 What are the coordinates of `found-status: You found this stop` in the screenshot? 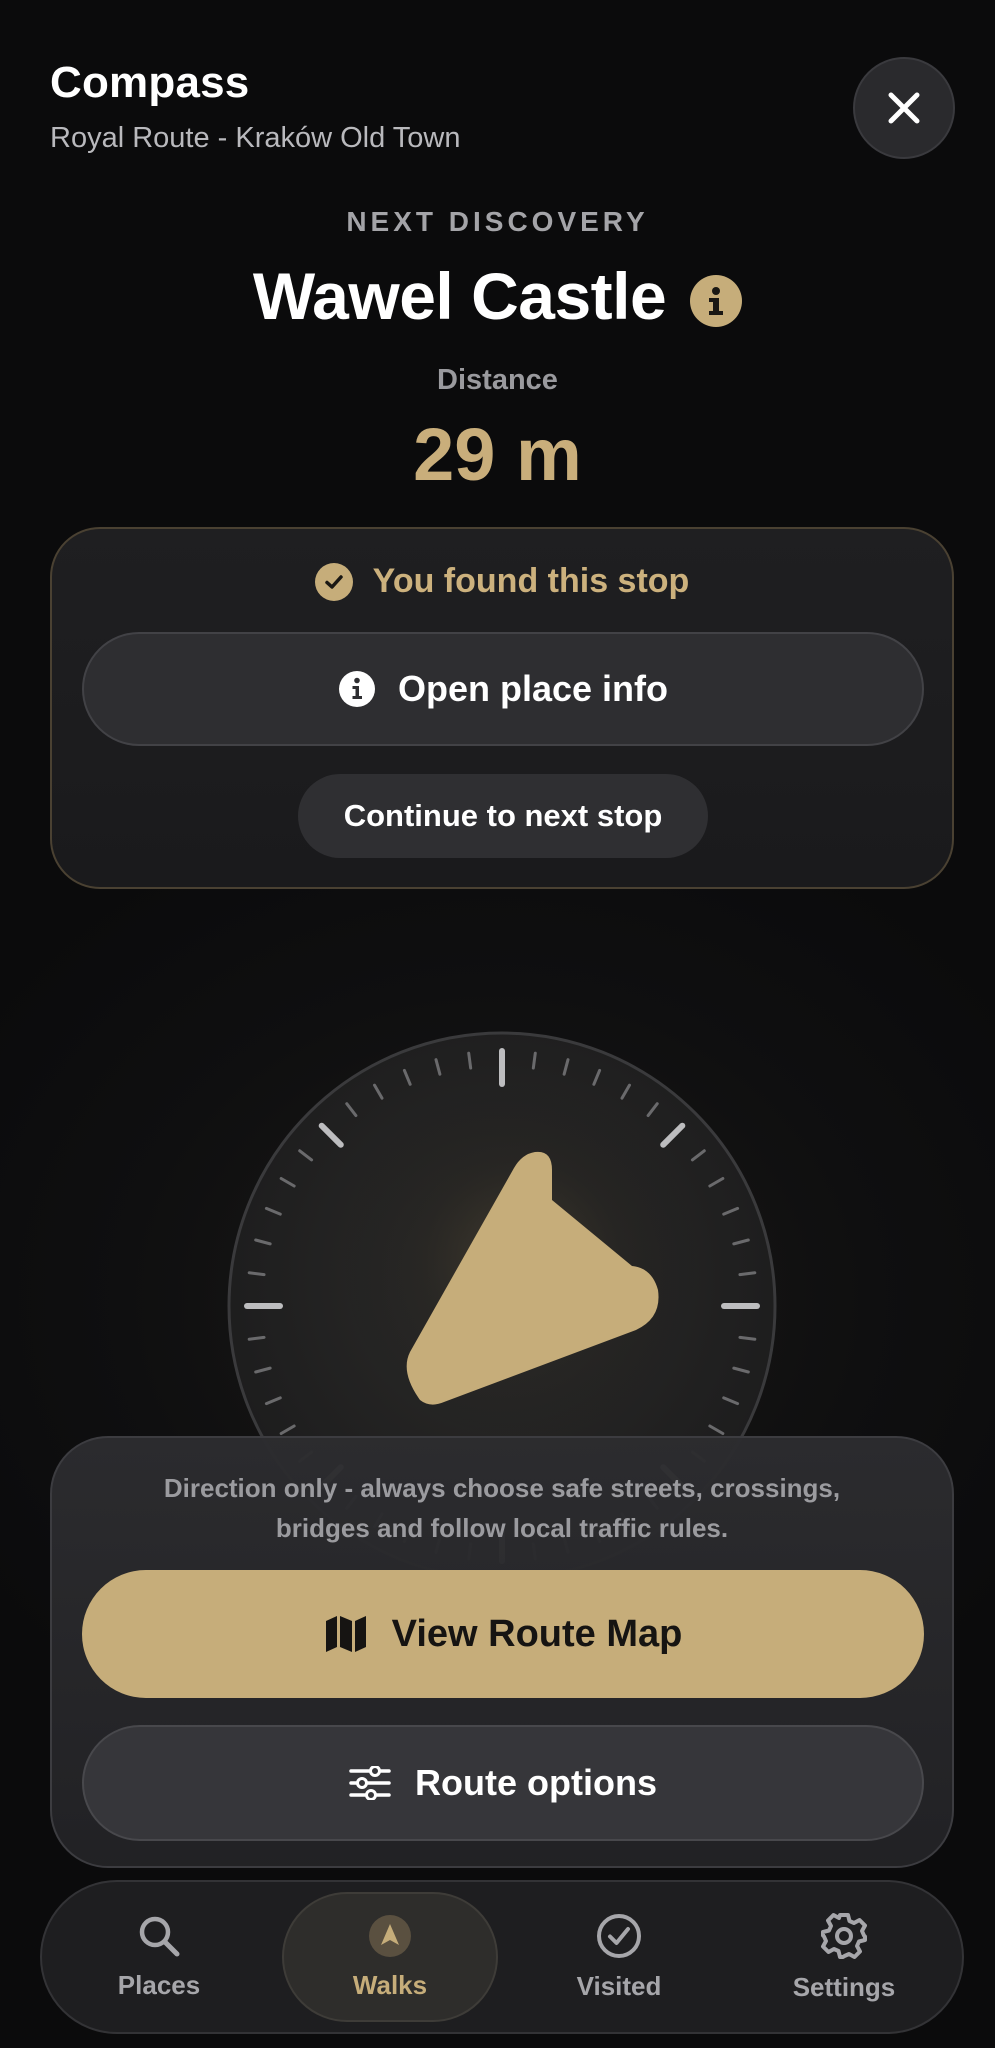 It's located at (502, 581).